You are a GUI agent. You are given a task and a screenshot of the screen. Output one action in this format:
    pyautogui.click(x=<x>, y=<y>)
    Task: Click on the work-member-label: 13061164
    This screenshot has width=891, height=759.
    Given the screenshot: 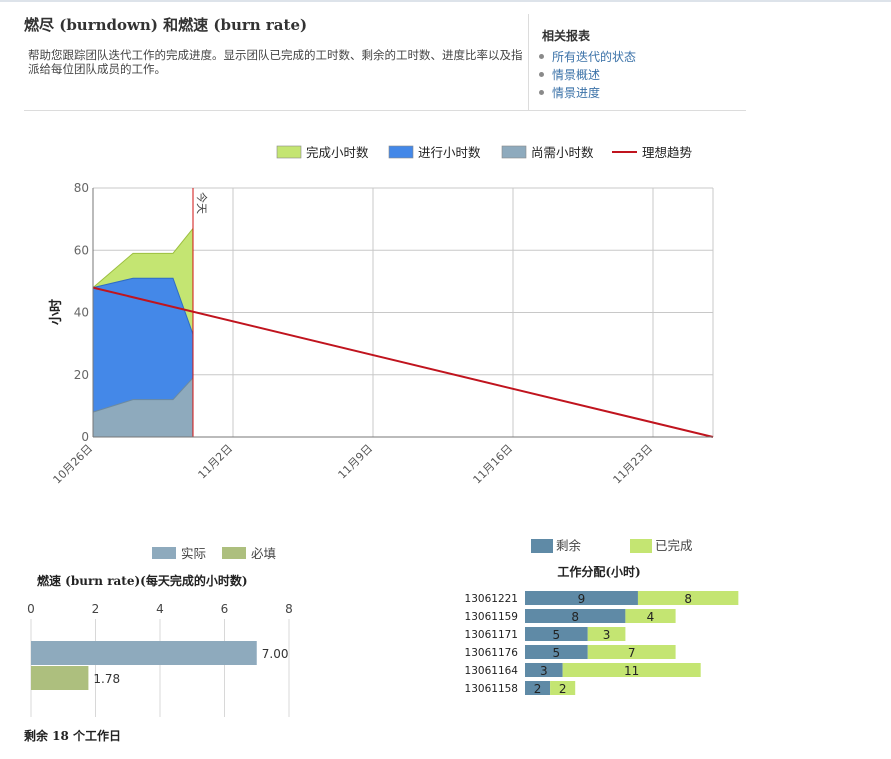 What is the action you would take?
    pyautogui.click(x=492, y=671)
    